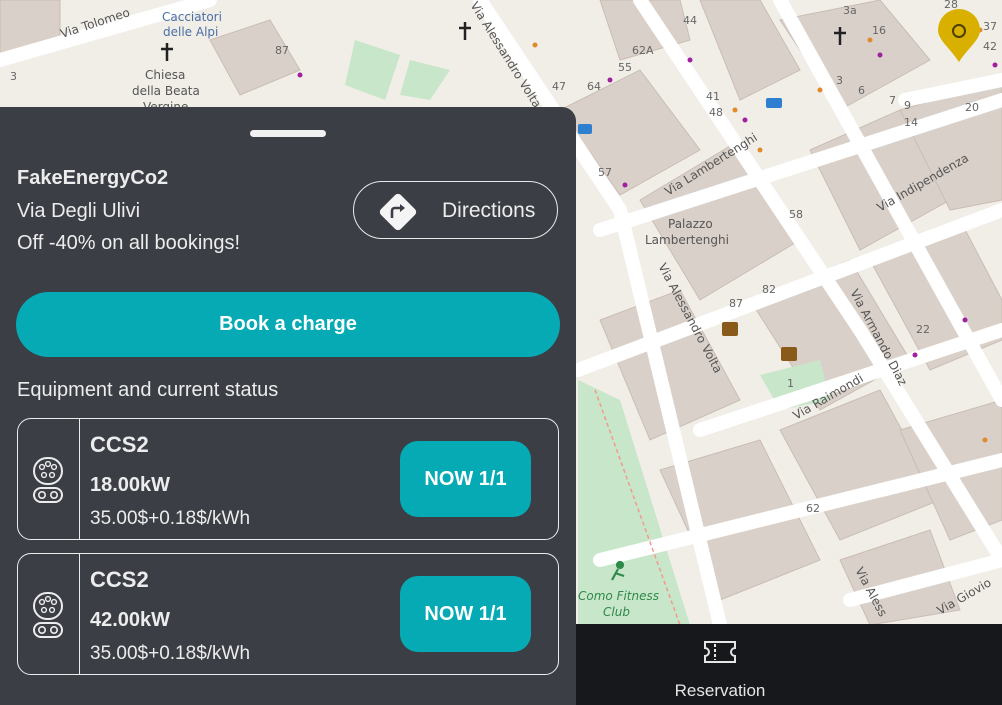 Image resolution: width=1002 pixels, height=705 pixels. What do you see at coordinates (813, 508) in the screenshot?
I see `svg-text: 62` at bounding box center [813, 508].